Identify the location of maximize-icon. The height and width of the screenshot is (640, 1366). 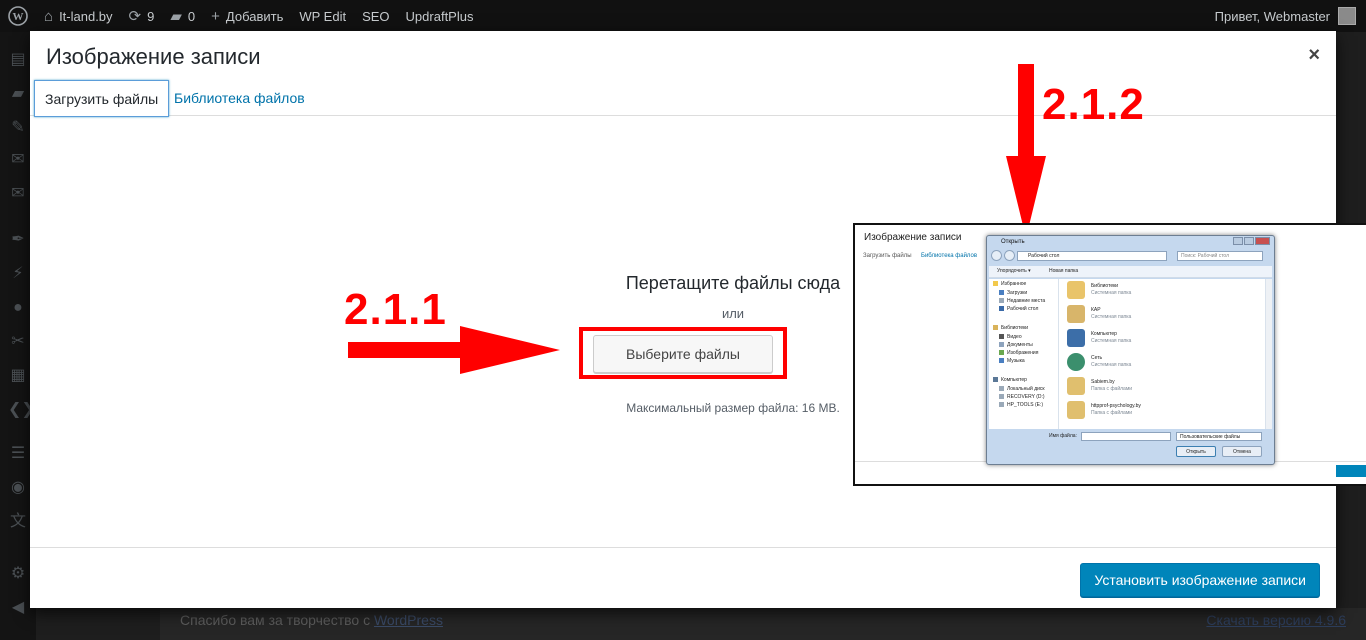
(1249, 241).